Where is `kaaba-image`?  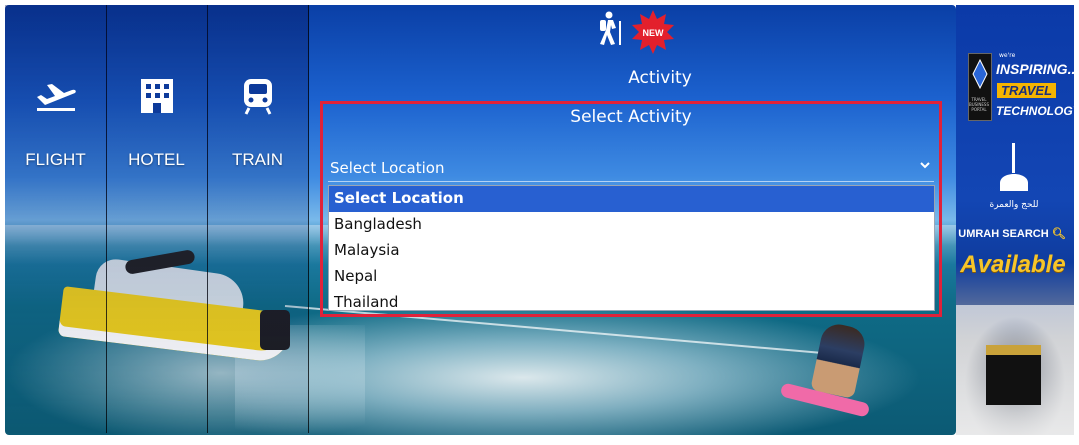
kaaba-image is located at coordinates (1013, 375).